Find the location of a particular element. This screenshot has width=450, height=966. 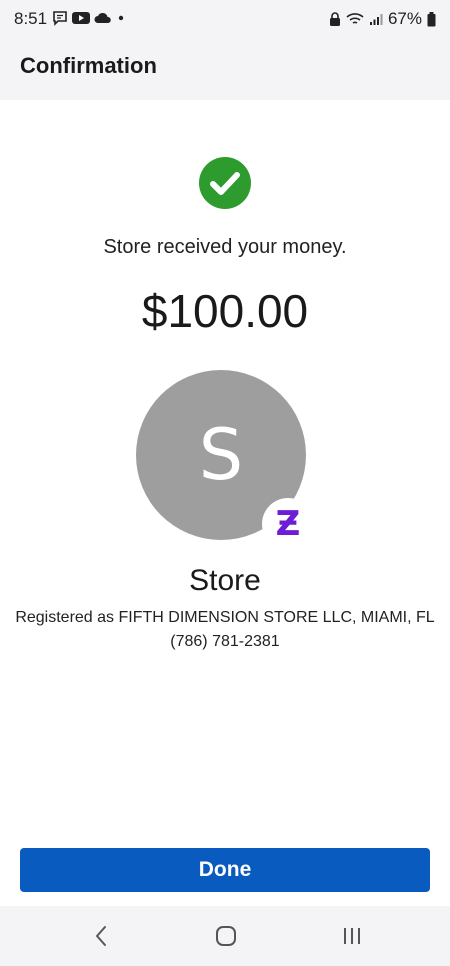

zelle-badge: Ƶ is located at coordinates (288, 524).